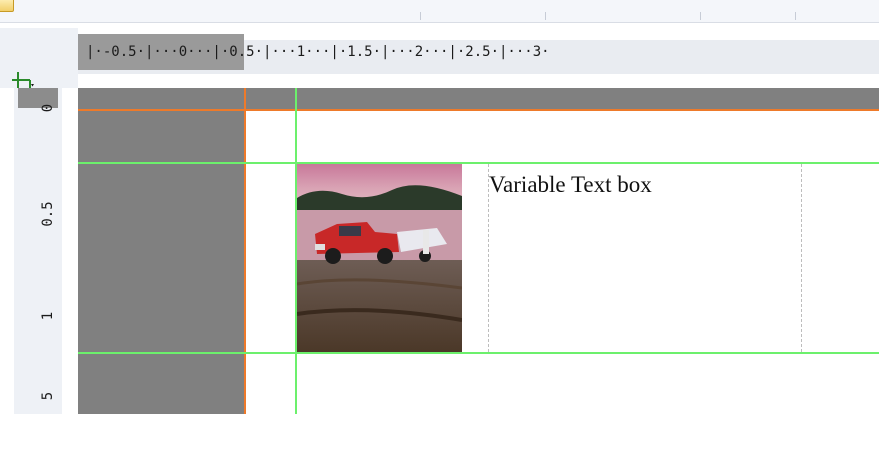  I want to click on document-icon, so click(7, 6).